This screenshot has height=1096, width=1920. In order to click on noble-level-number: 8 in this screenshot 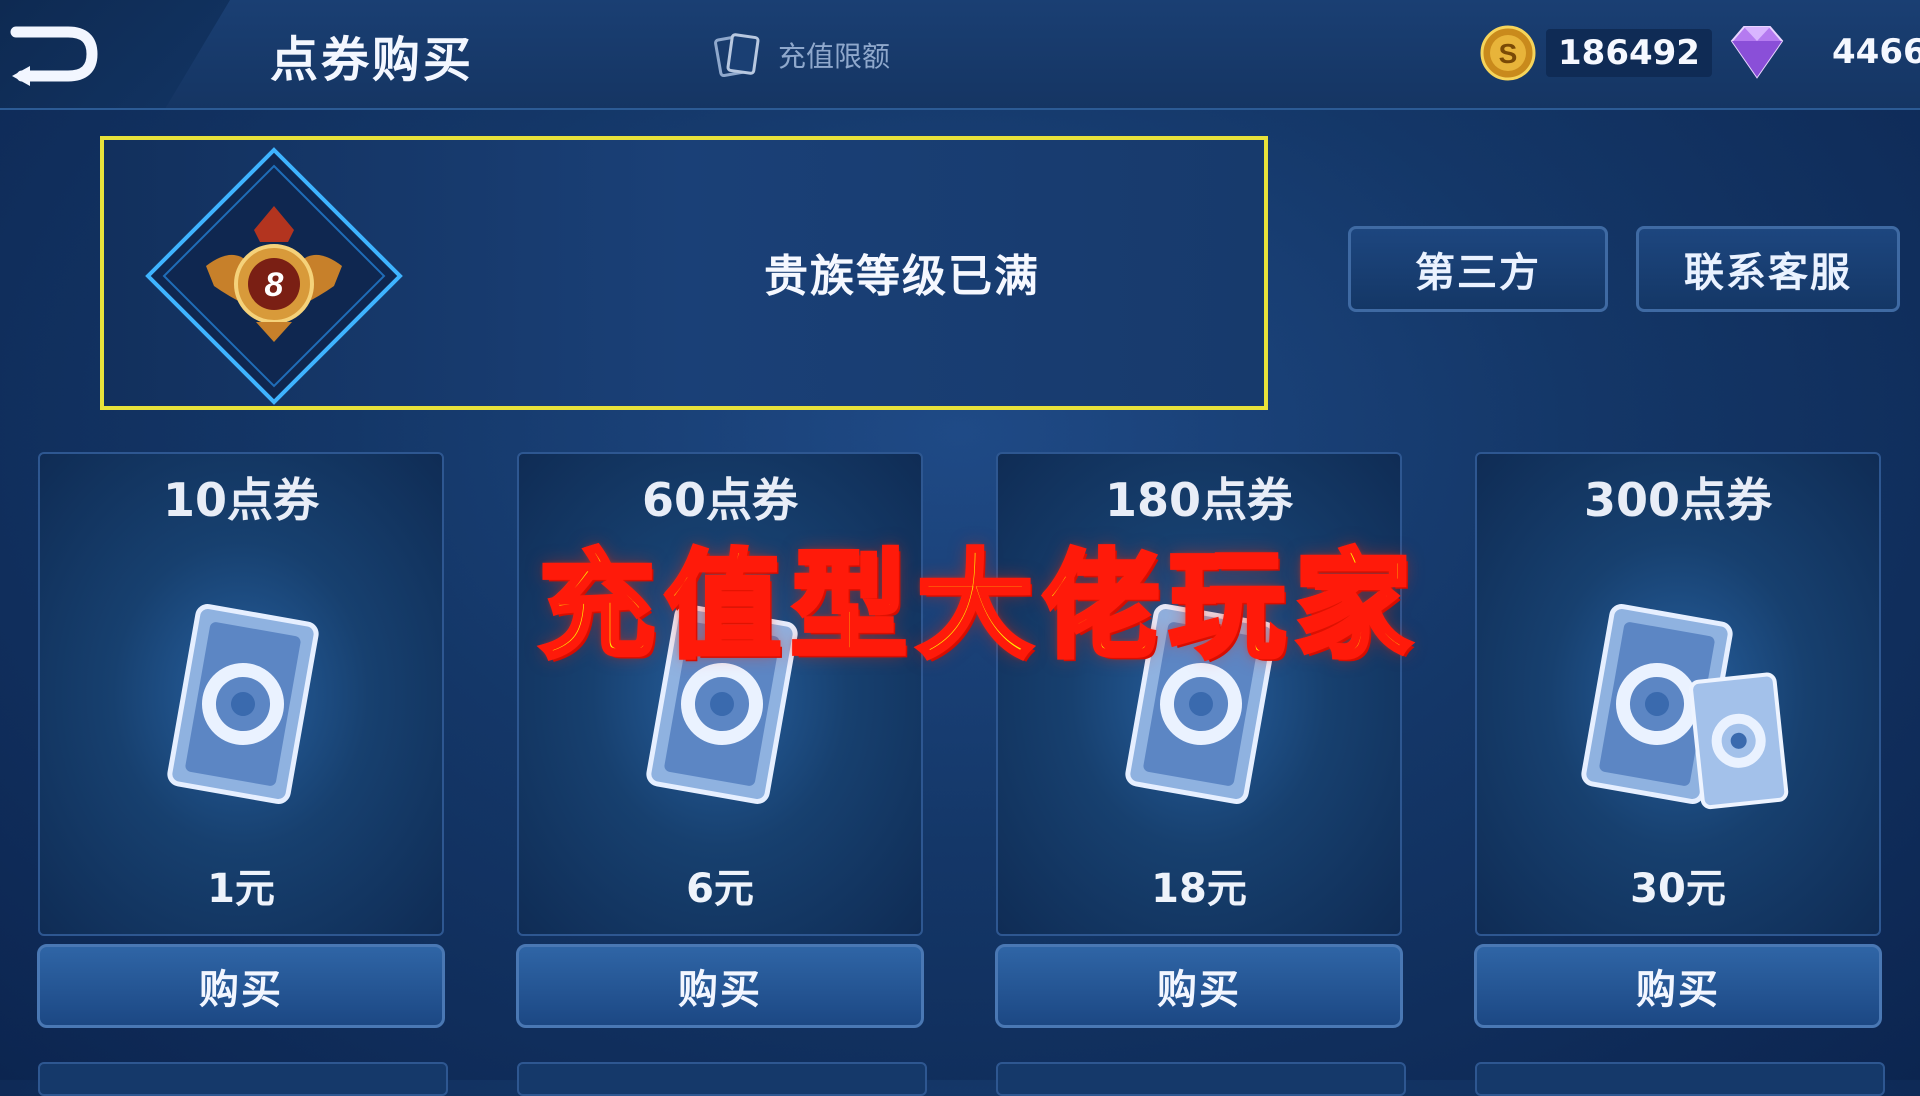, I will do `click(274, 285)`.